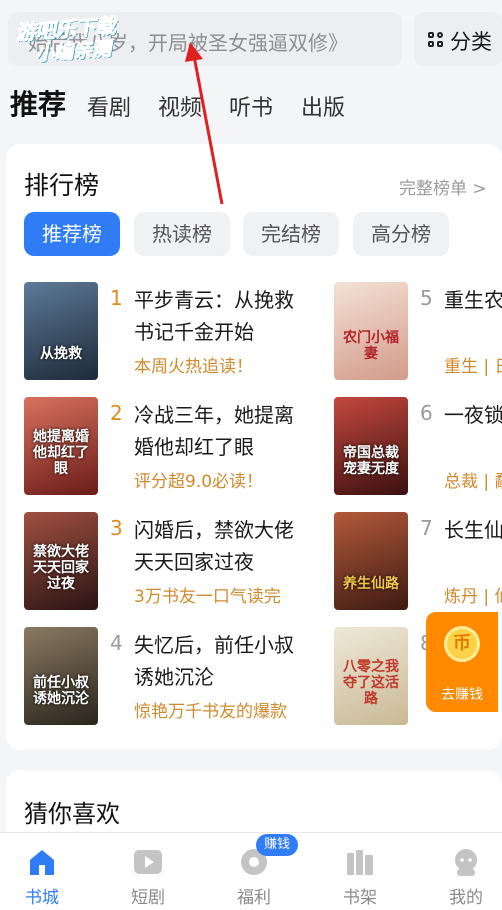  What do you see at coordinates (42, 862) in the screenshot?
I see `home-icon` at bounding box center [42, 862].